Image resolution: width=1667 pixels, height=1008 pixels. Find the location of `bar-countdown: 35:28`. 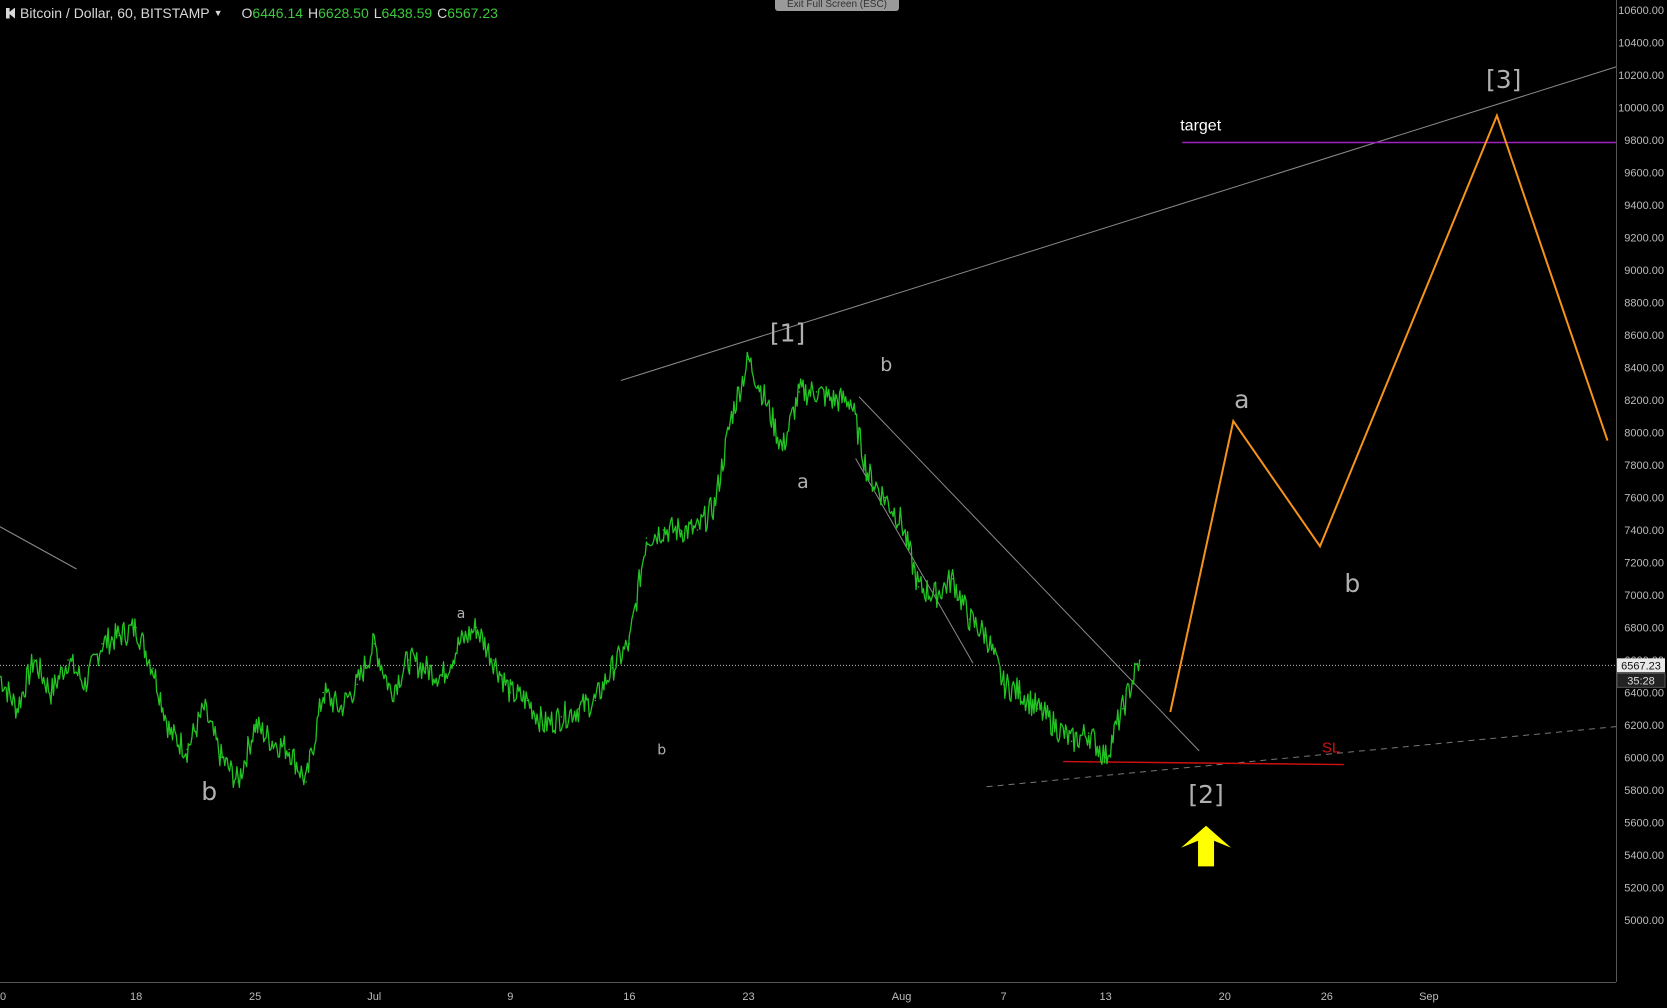

bar-countdown: 35:28 is located at coordinates (1641, 681).